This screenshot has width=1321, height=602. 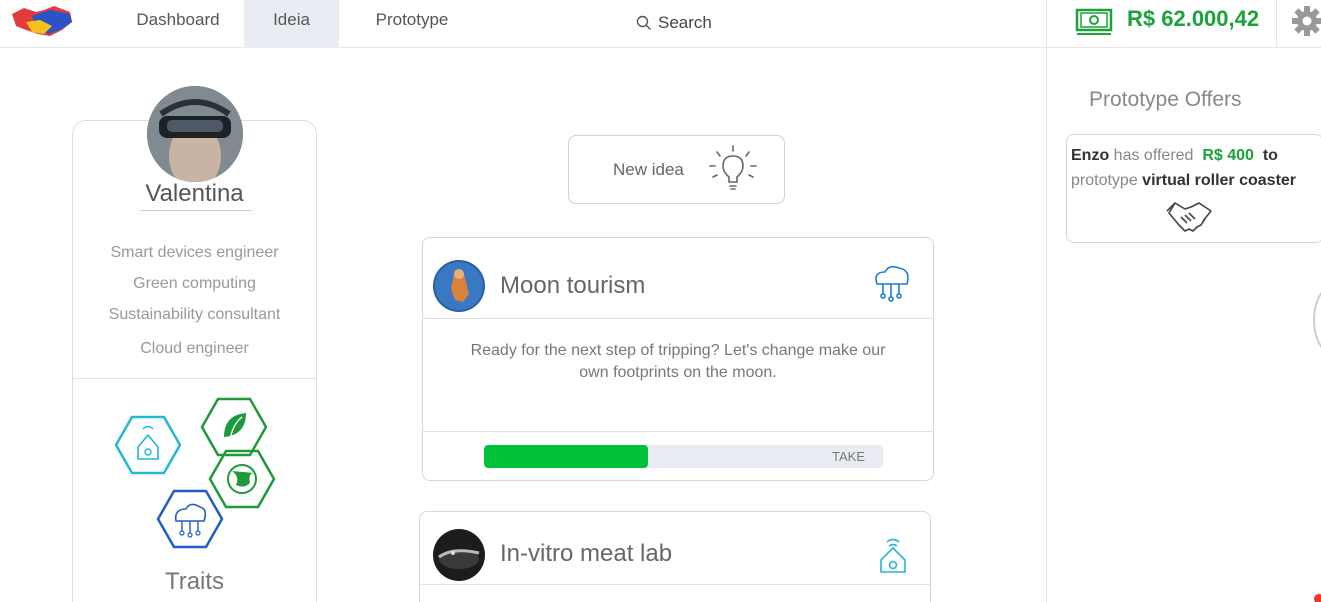 I want to click on traits-icons, so click(x=195, y=473).